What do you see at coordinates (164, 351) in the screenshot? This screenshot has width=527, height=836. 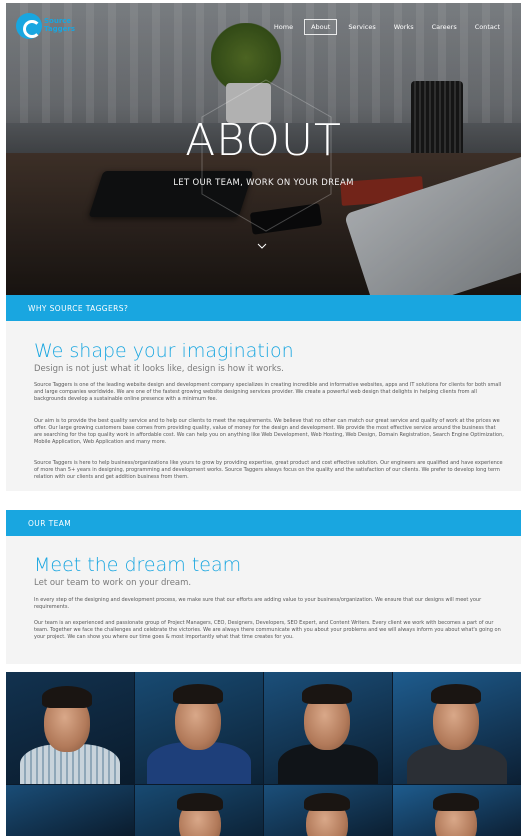 I see `why-heading: We shape your imagination` at bounding box center [164, 351].